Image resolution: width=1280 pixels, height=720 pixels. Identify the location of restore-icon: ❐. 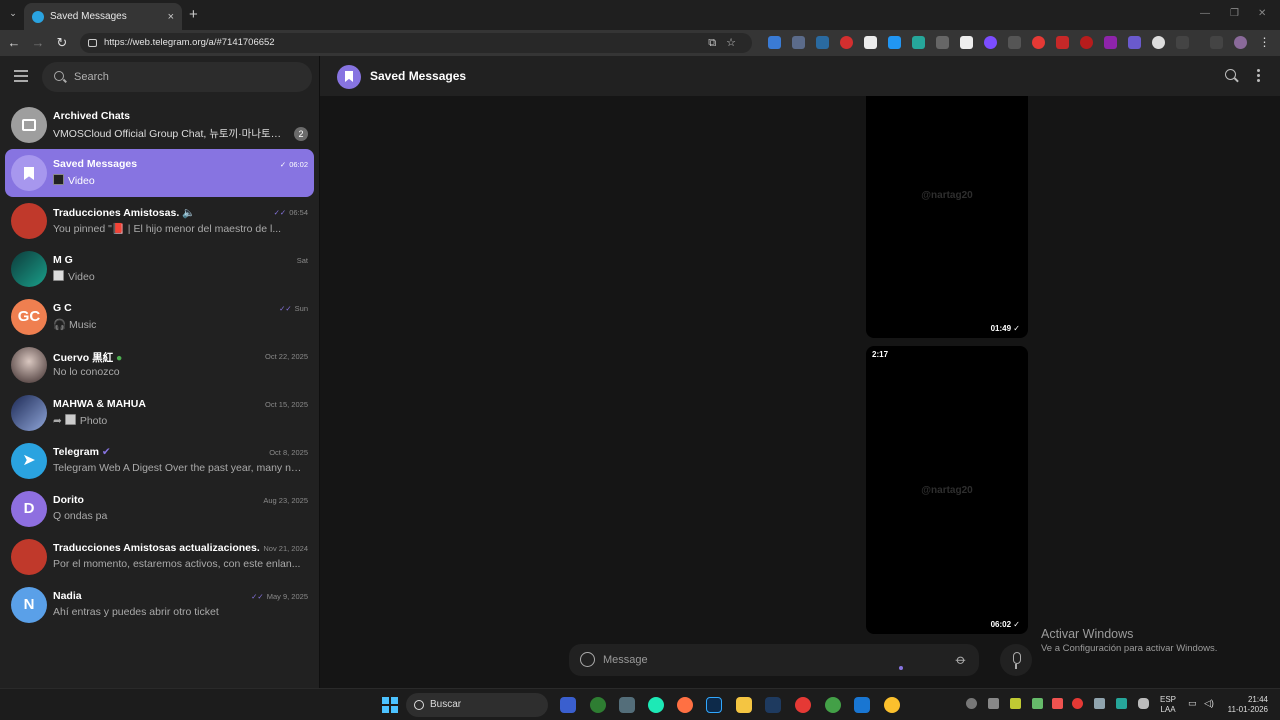
(1234, 13).